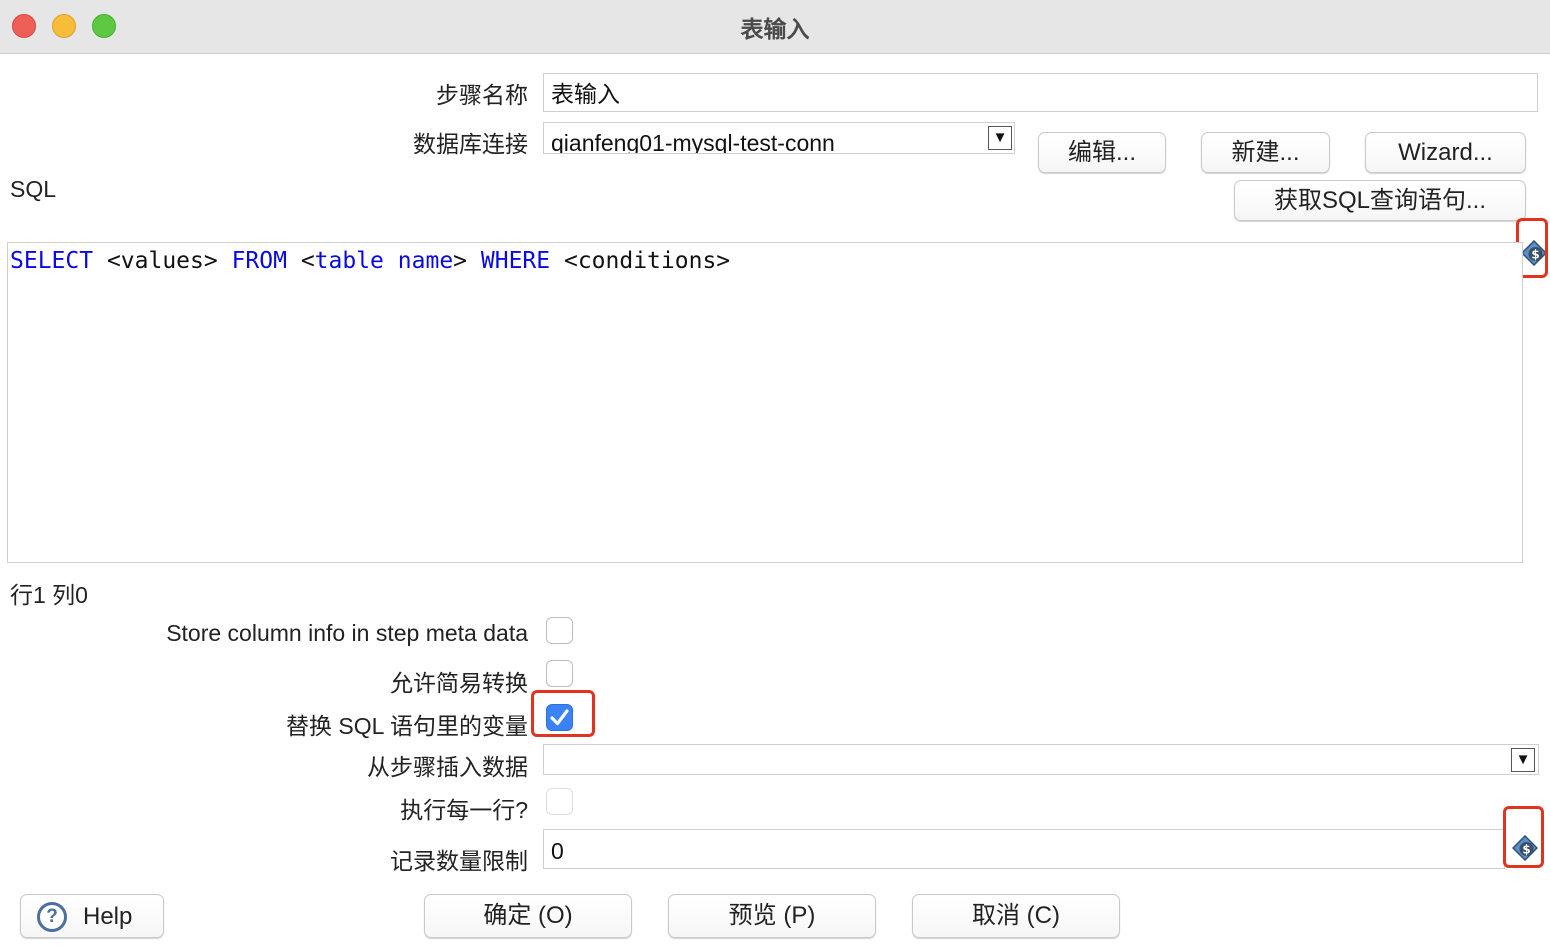  I want to click on sql-label: SQL, so click(33, 189).